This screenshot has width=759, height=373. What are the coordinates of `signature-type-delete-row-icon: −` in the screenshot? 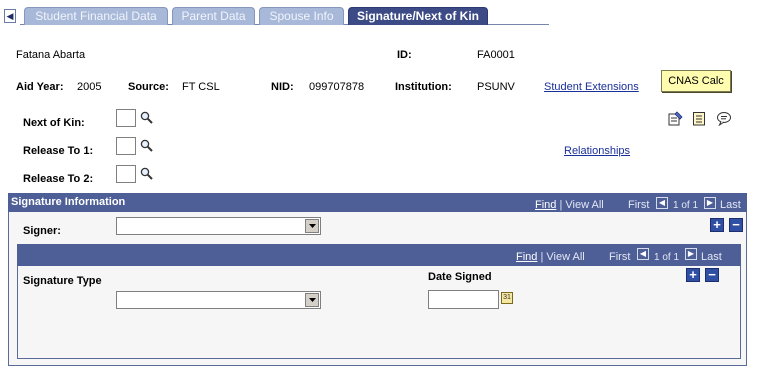 It's located at (712, 275).